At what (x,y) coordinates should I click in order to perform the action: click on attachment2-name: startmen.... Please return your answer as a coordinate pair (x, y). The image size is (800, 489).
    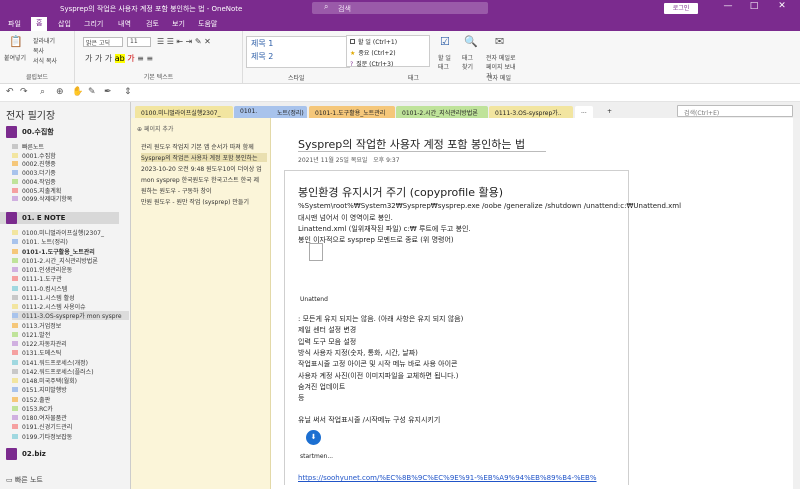
    Looking at the image, I should click on (316, 456).